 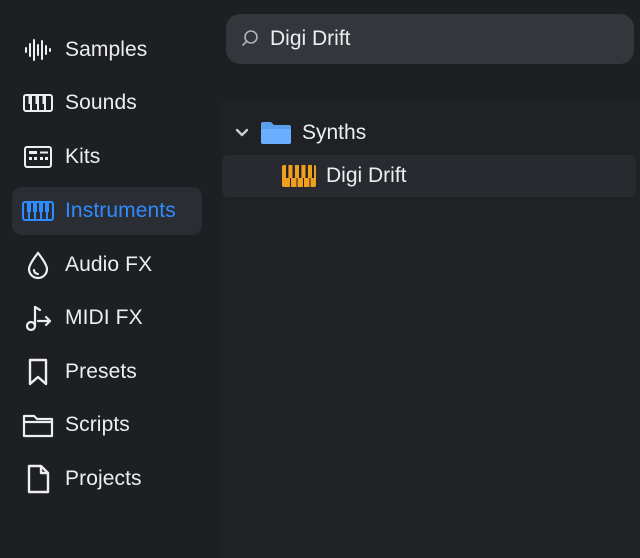 I want to click on sidebar-item-scripts: Scripts, so click(x=107, y=425).